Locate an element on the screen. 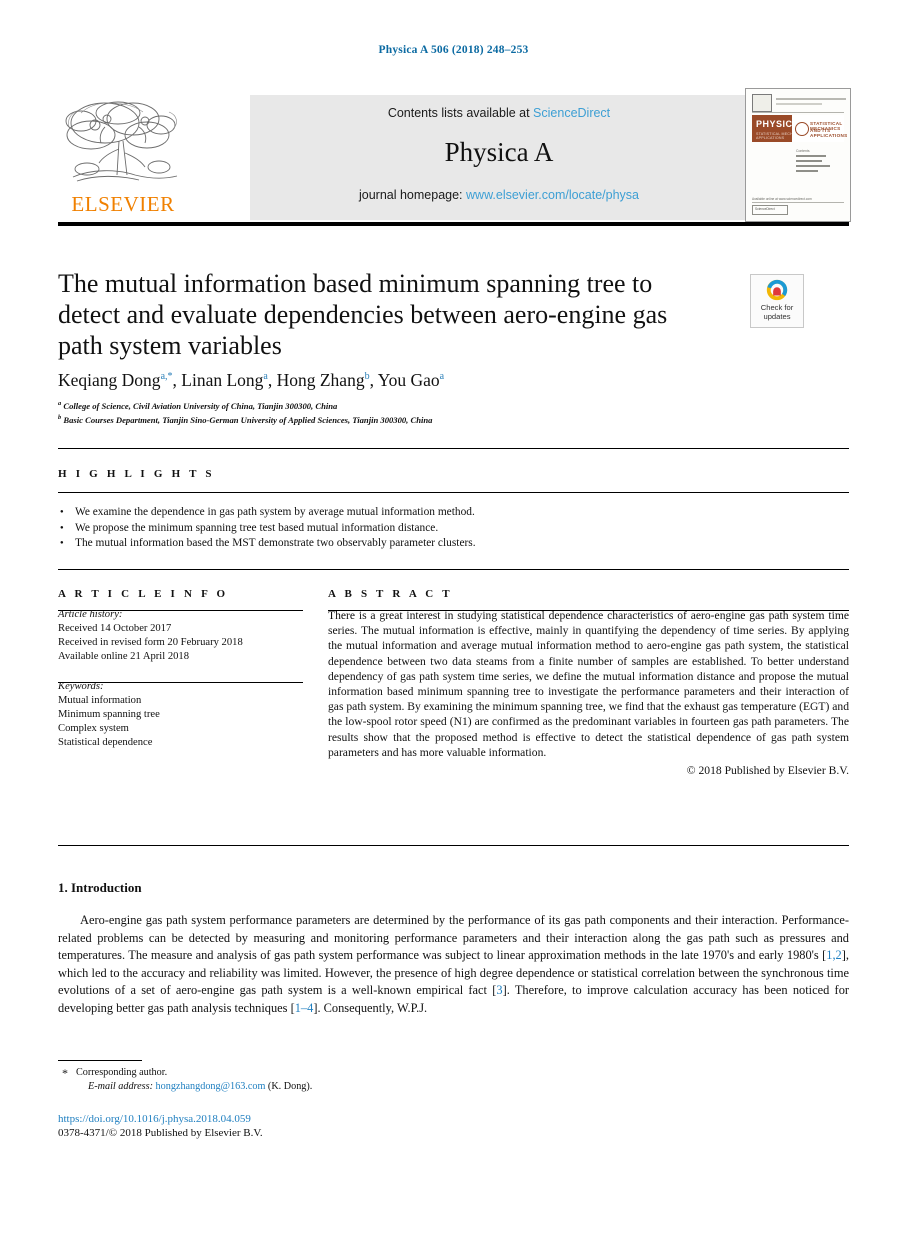  affiliation-mark: a is located at coordinates (60, 403).